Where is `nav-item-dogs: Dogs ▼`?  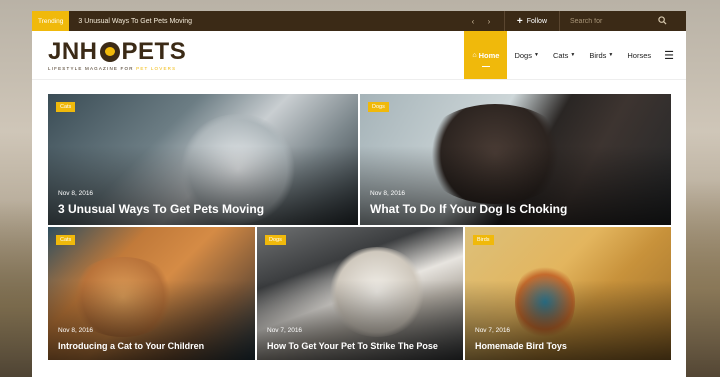
nav-item-dogs: Dogs ▼ is located at coordinates (526, 55).